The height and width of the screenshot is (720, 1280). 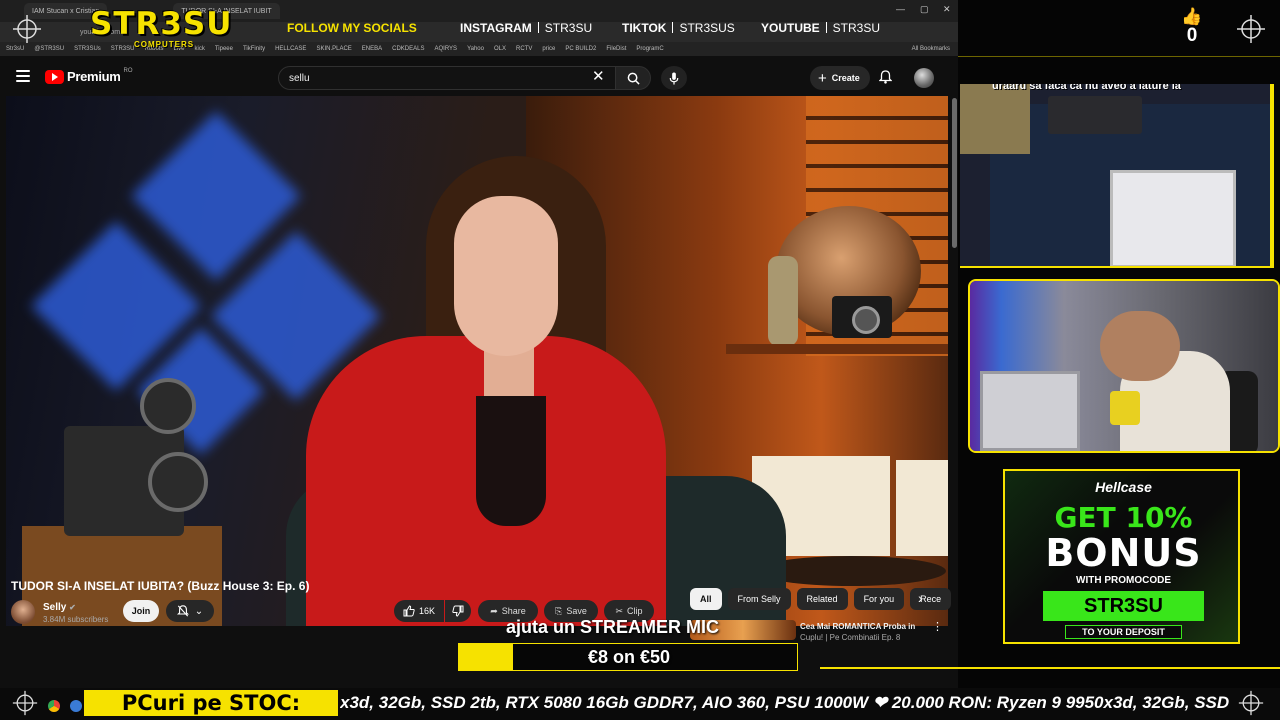 I want to click on like-count: 16K, so click(x=426, y=611).